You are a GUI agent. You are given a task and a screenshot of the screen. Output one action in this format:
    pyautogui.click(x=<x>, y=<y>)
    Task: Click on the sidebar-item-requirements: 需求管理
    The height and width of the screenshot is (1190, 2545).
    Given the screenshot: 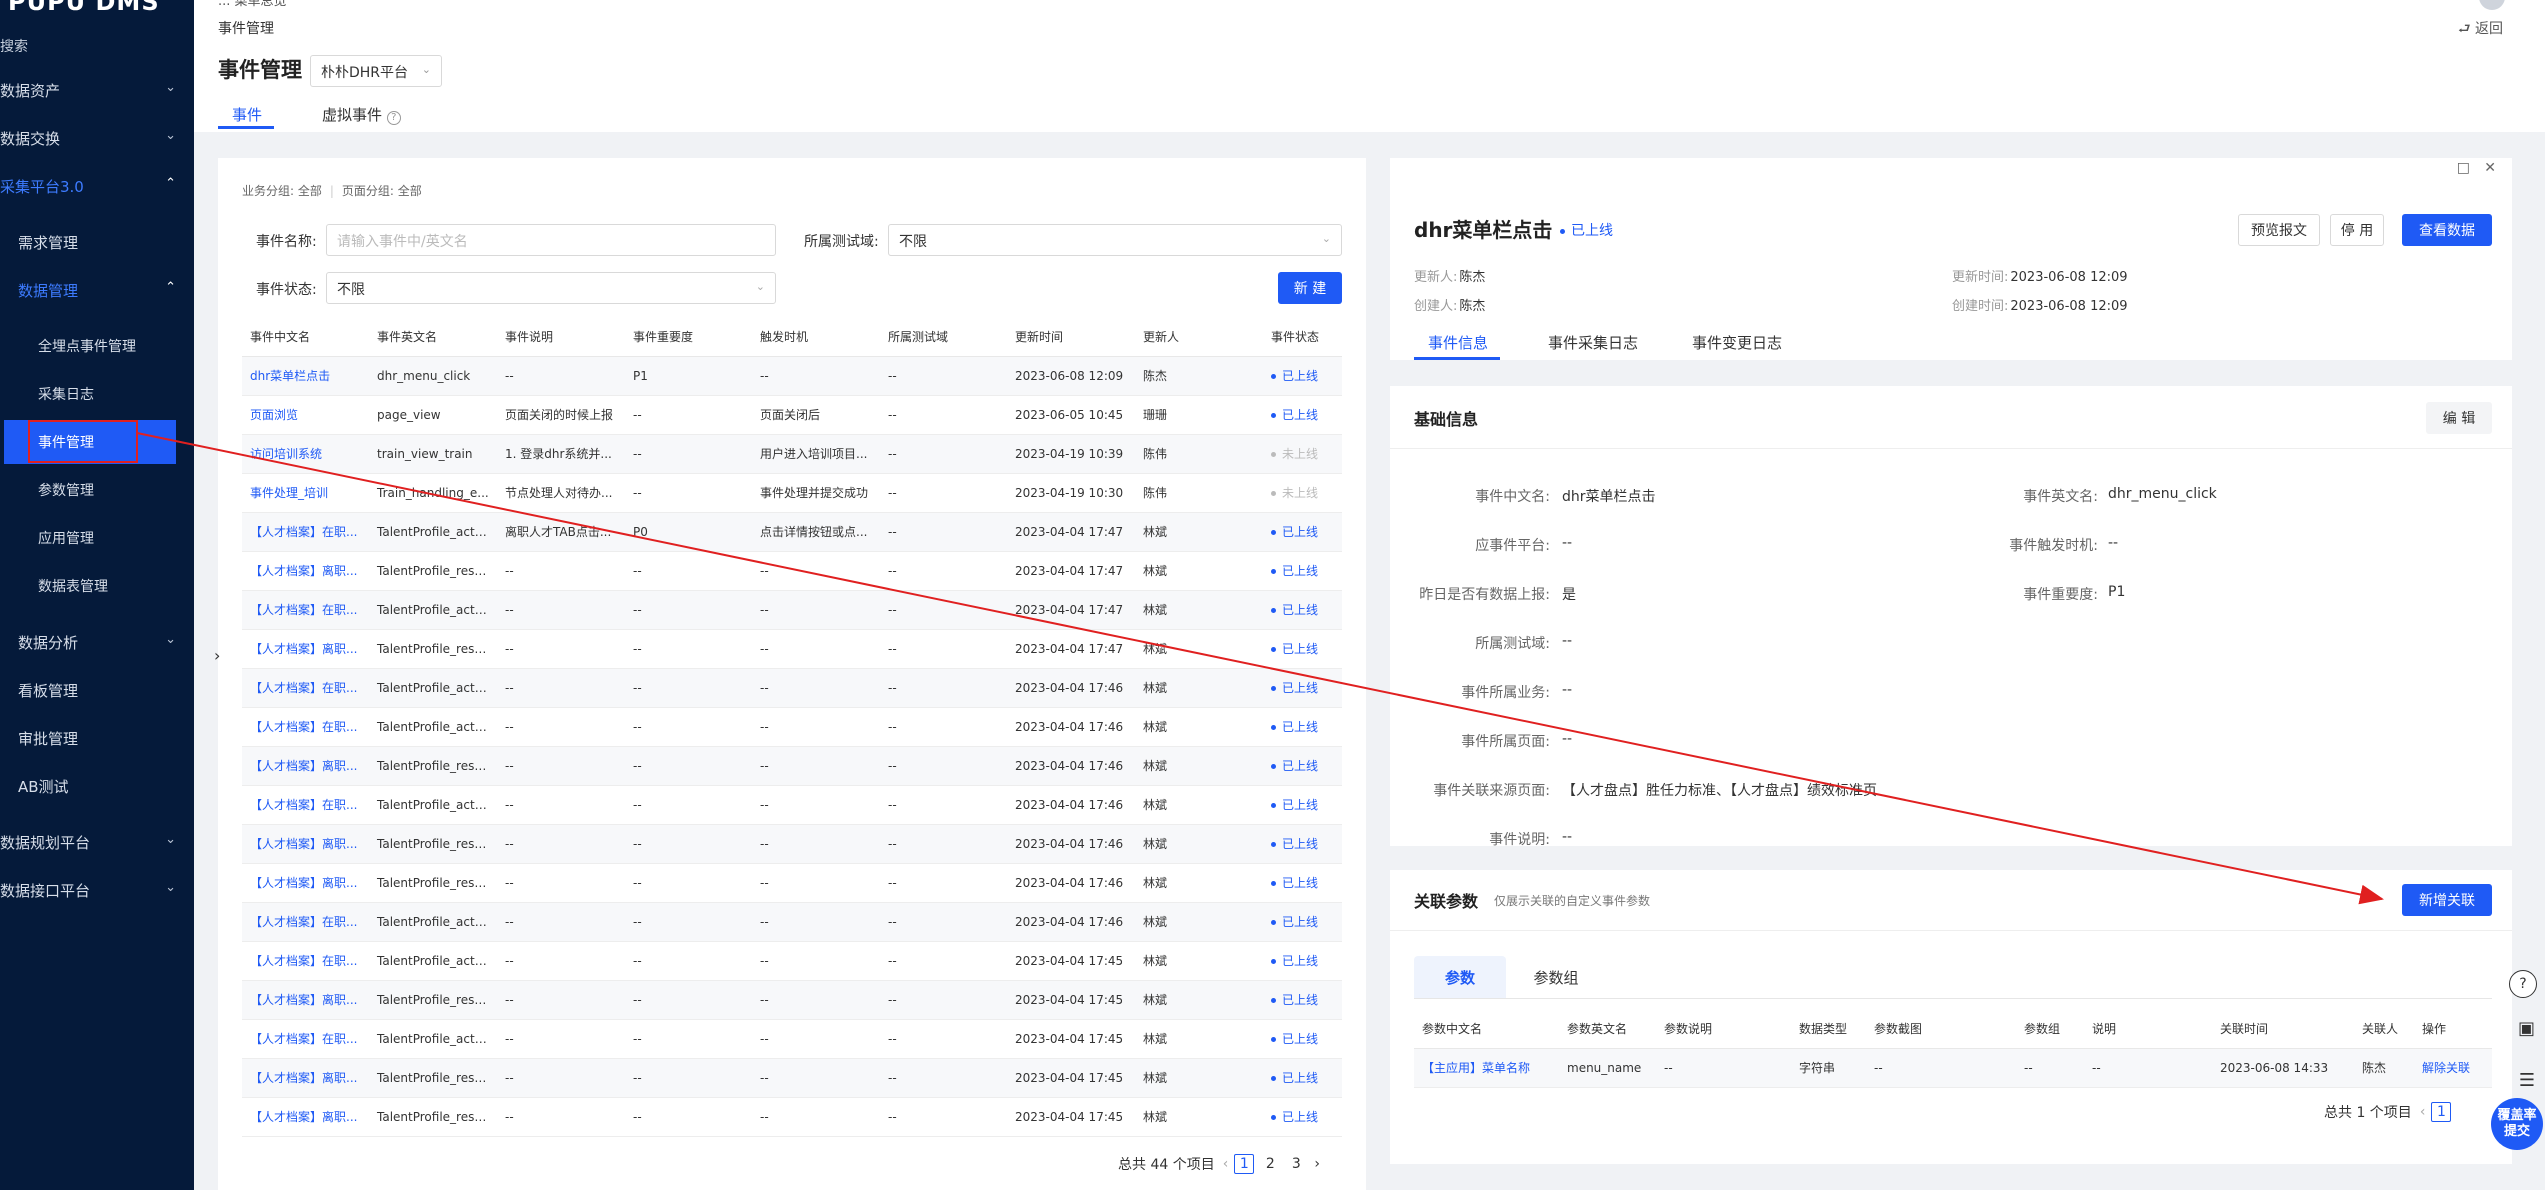 What is the action you would take?
    pyautogui.click(x=97, y=242)
    